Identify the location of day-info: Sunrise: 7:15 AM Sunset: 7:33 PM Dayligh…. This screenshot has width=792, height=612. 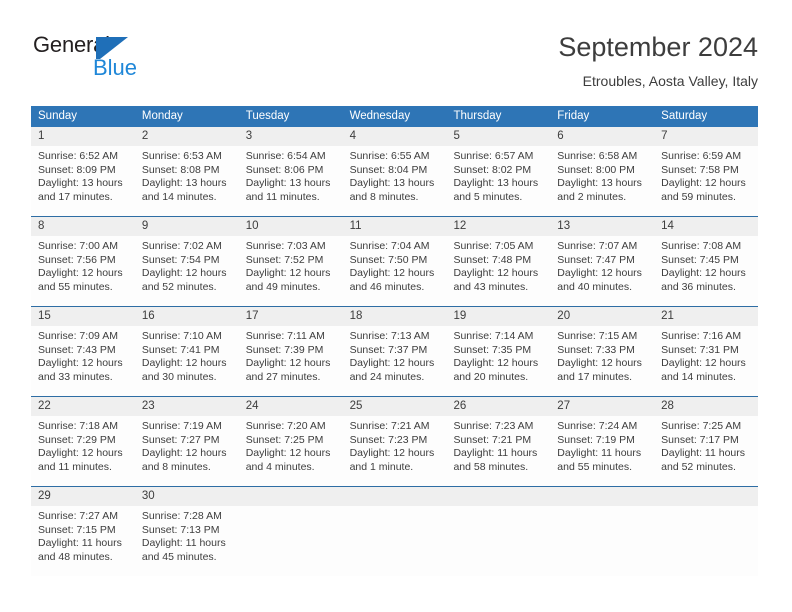
(602, 355).